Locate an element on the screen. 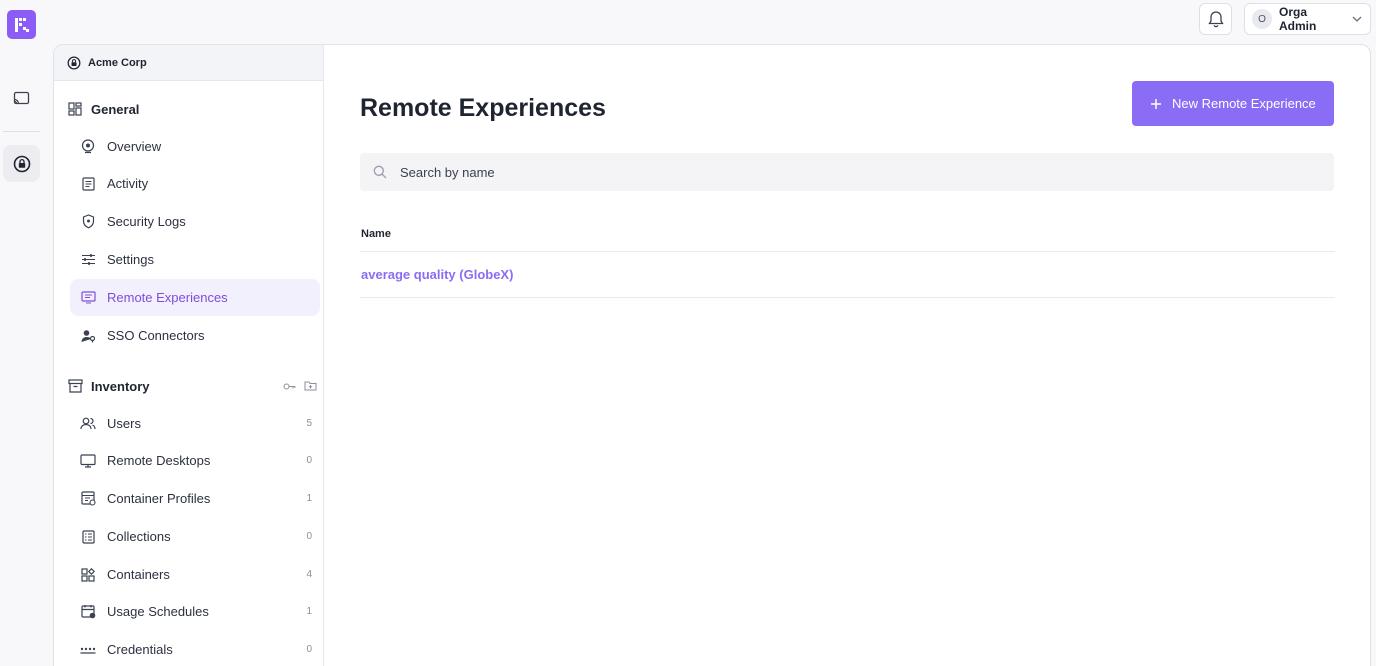 The image size is (1376, 666). search-bar is located at coordinates (847, 172).